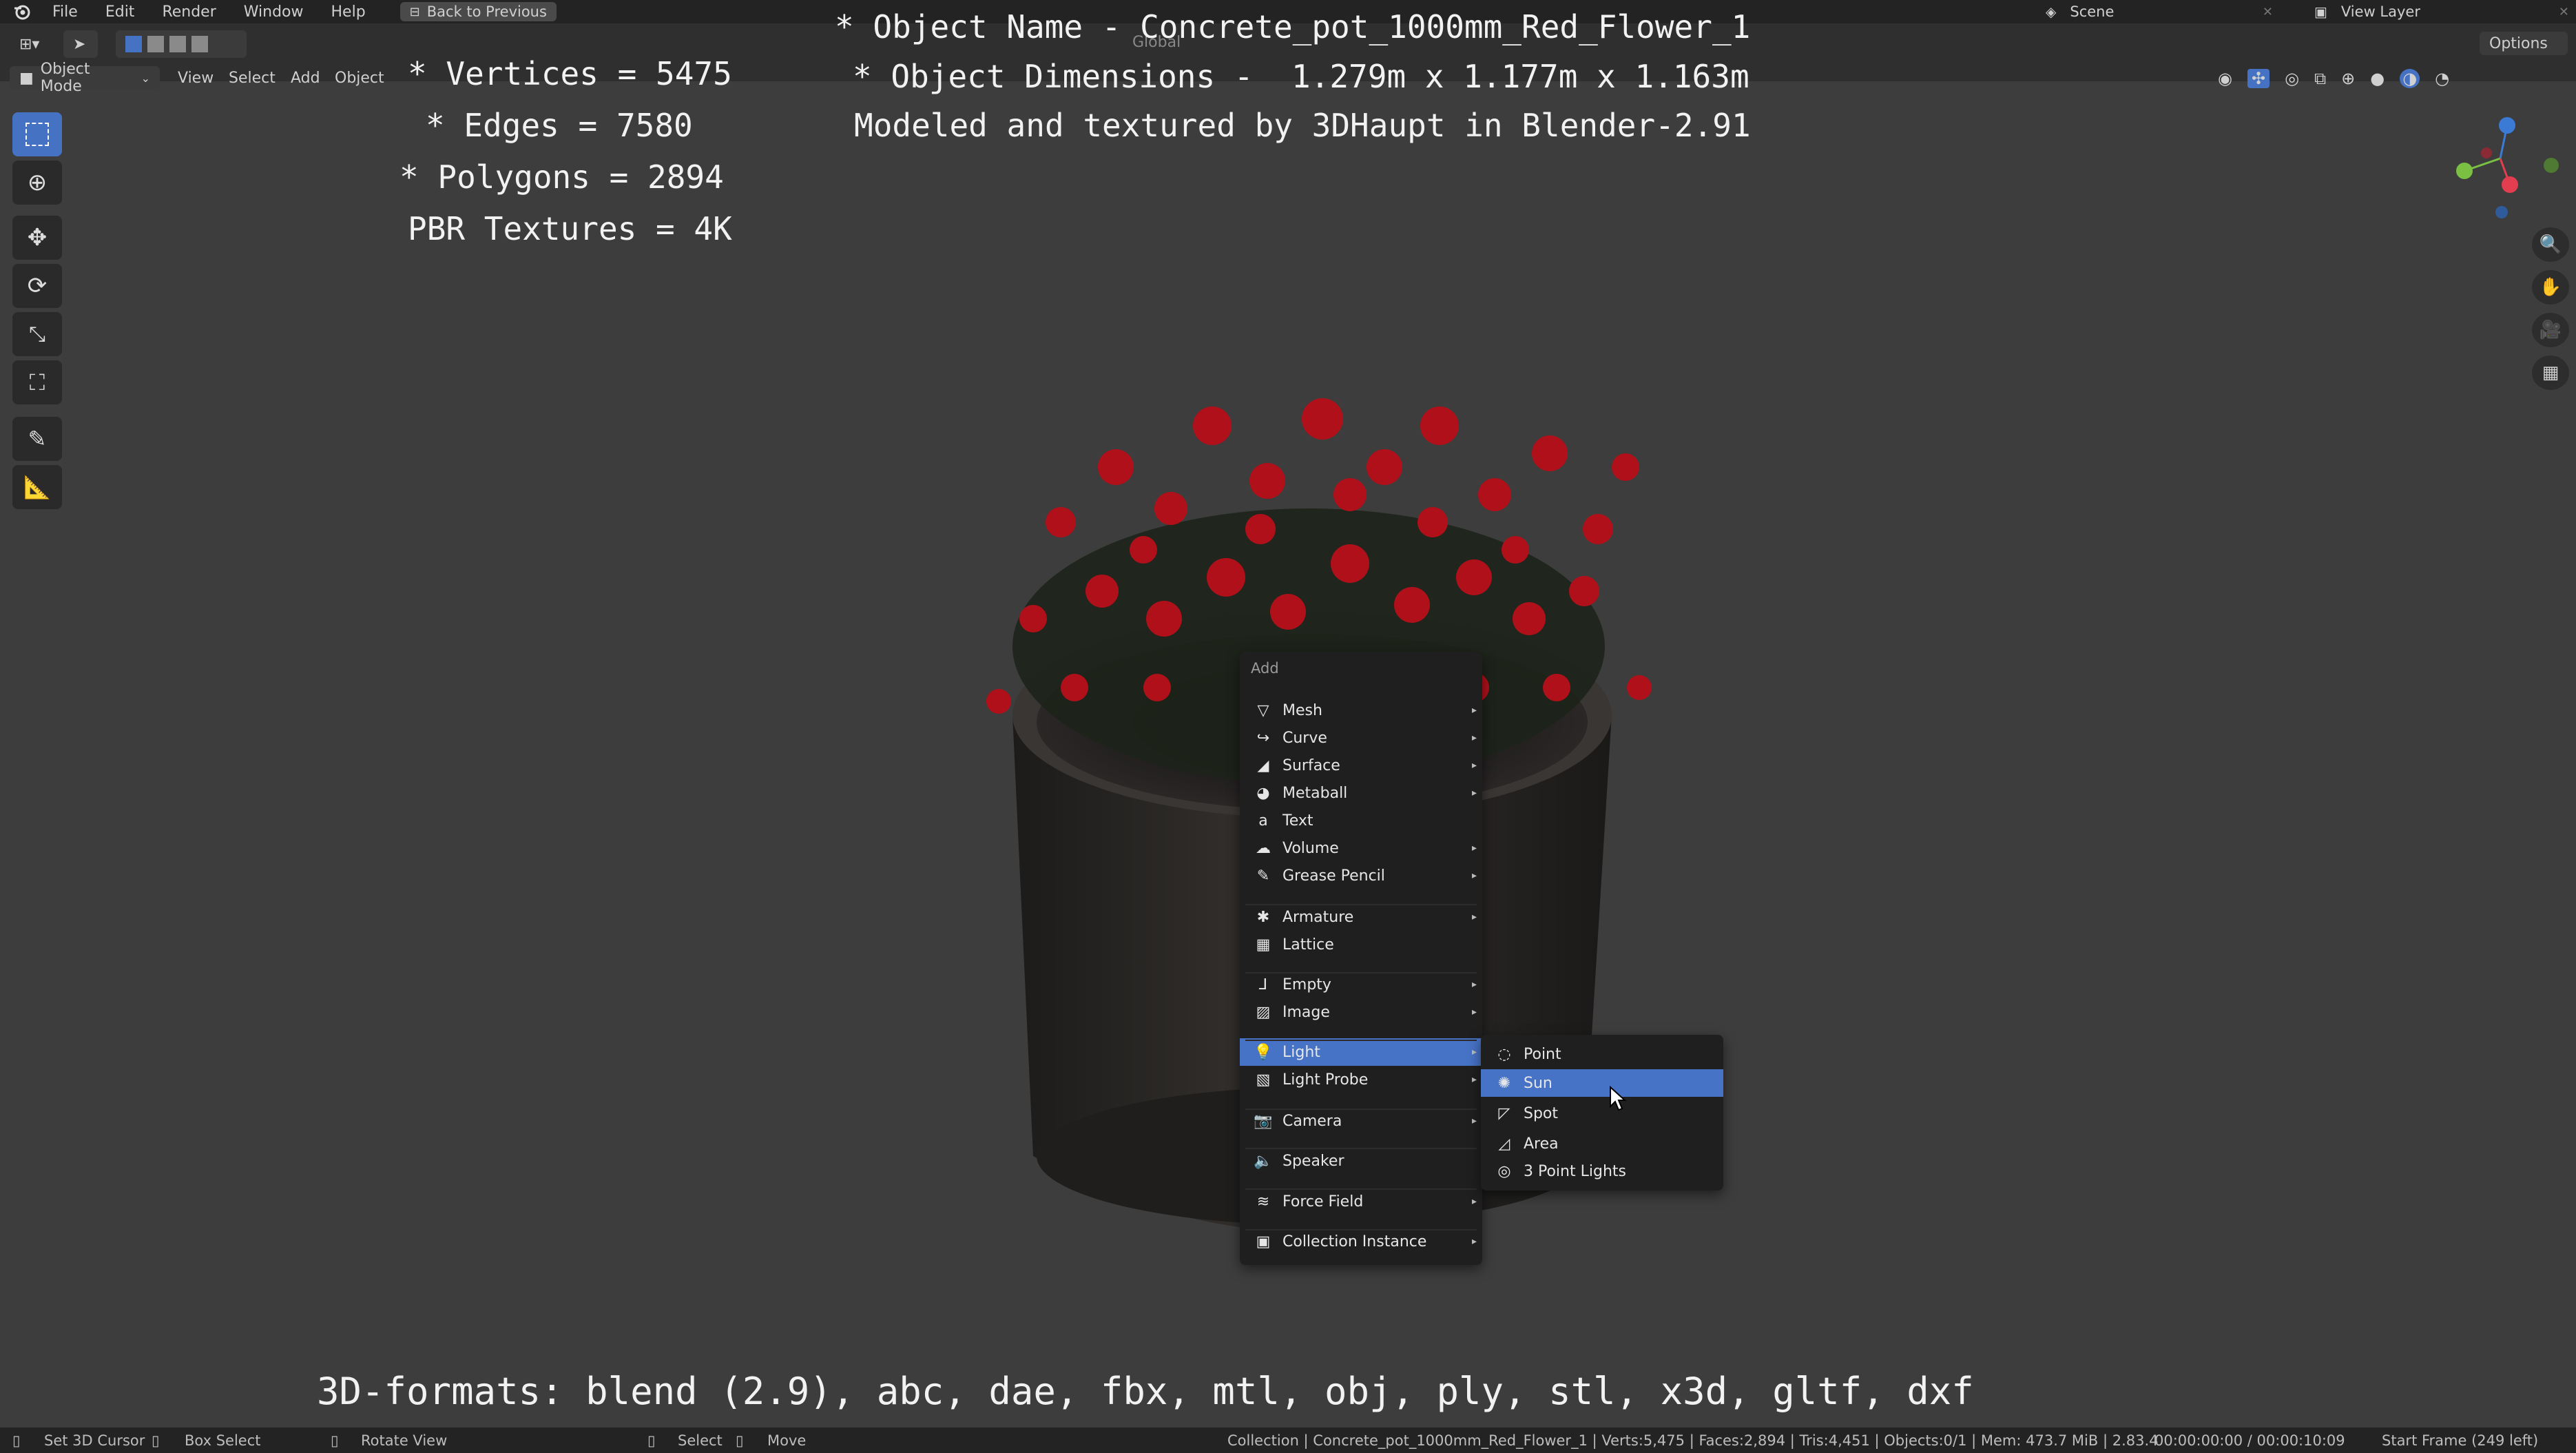 This screenshot has height=1453, width=2576. I want to click on select-invert-icon, so click(199, 44).